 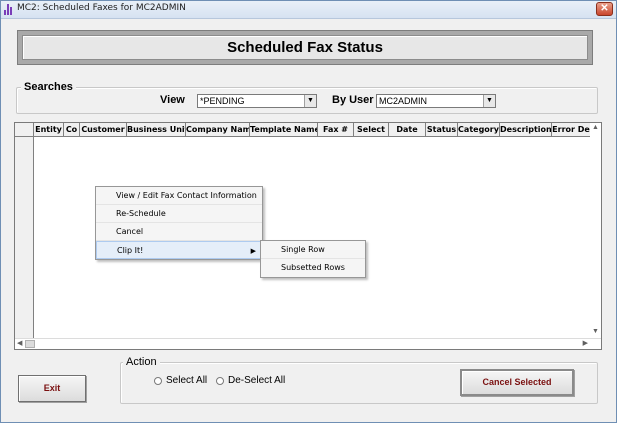 I want to click on select-all-option: Select All, so click(x=180, y=380).